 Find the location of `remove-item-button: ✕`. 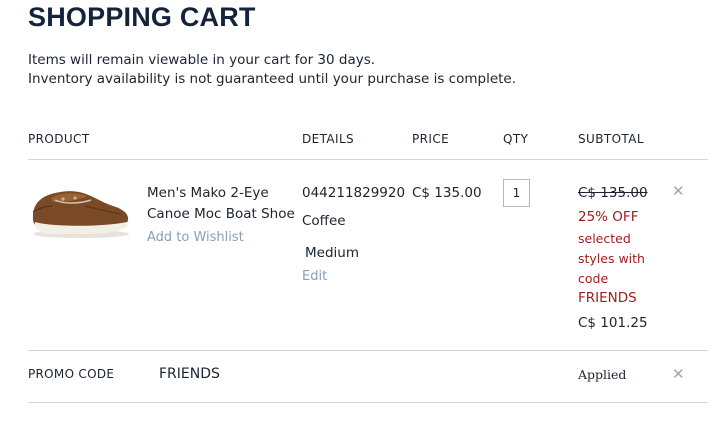

remove-item-button: ✕ is located at coordinates (678, 191).